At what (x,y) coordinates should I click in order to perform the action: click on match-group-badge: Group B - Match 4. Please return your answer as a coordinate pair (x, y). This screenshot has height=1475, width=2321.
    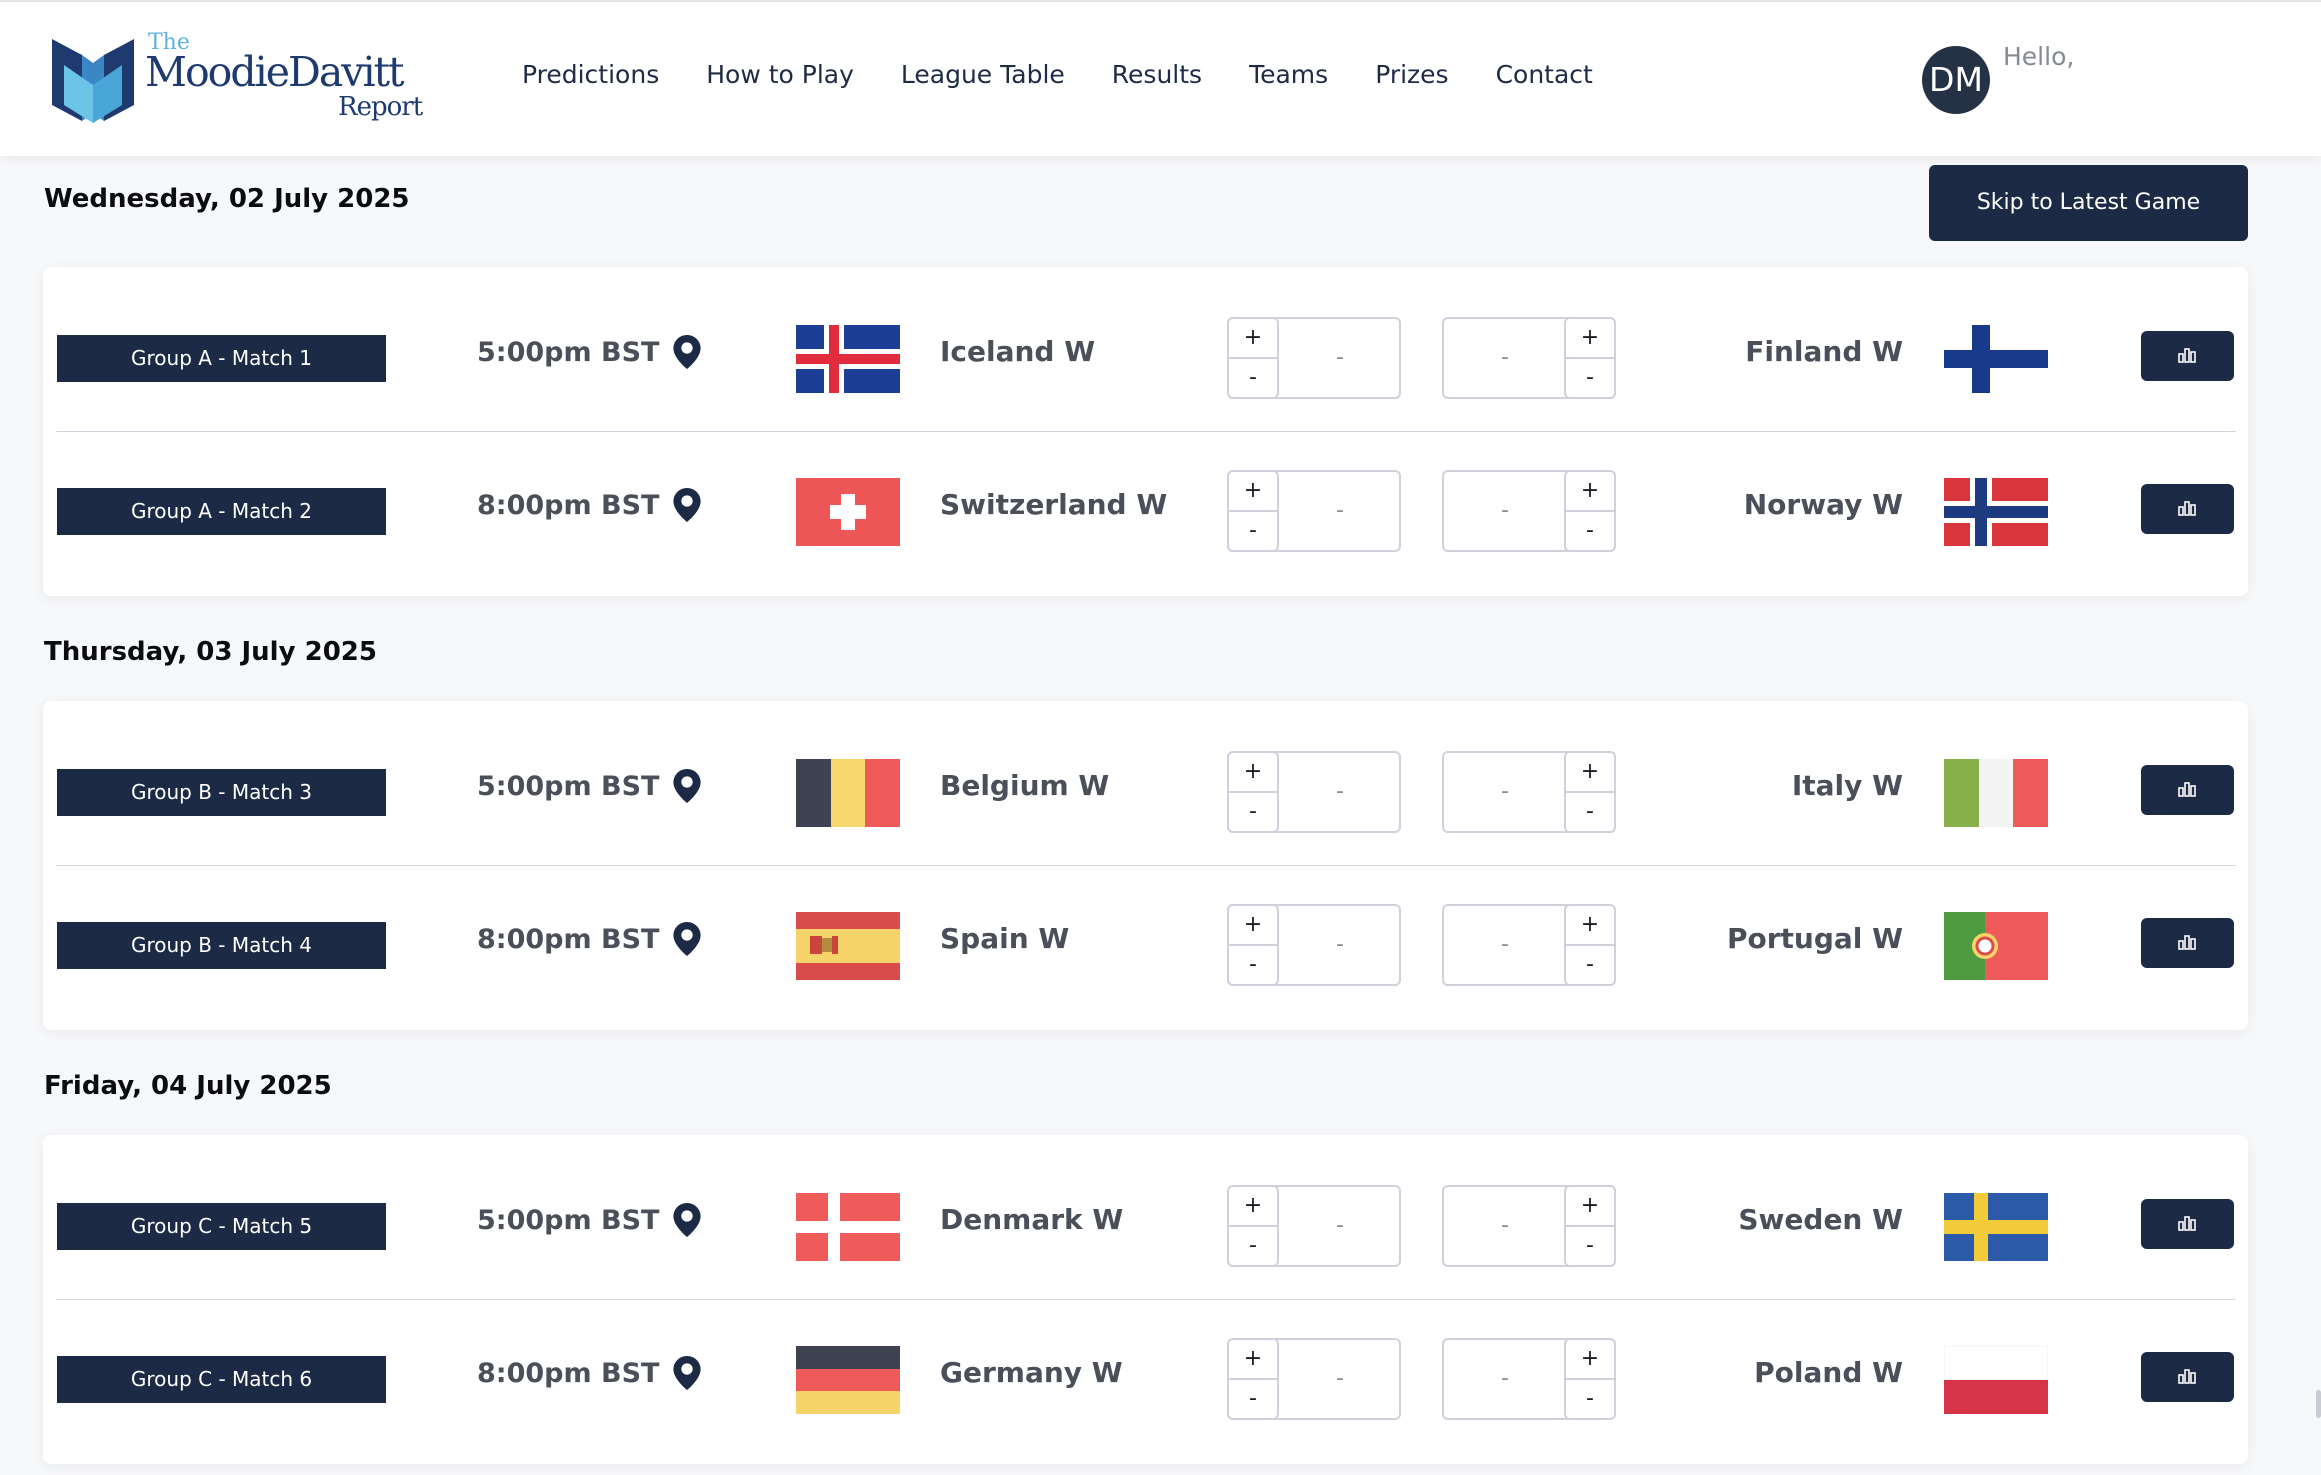
    Looking at the image, I should click on (221, 945).